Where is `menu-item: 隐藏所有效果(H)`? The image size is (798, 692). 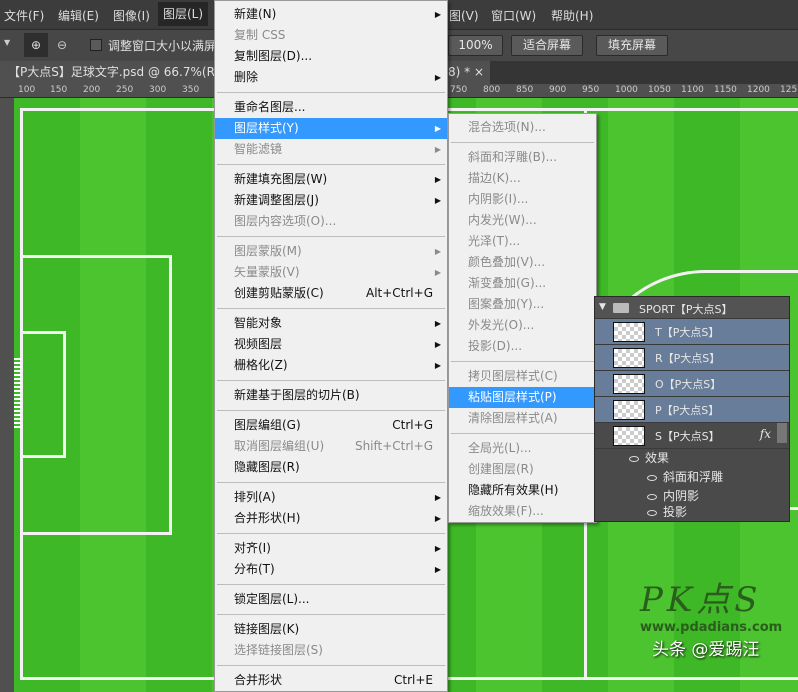 menu-item: 隐藏所有效果(H) is located at coordinates (522, 490).